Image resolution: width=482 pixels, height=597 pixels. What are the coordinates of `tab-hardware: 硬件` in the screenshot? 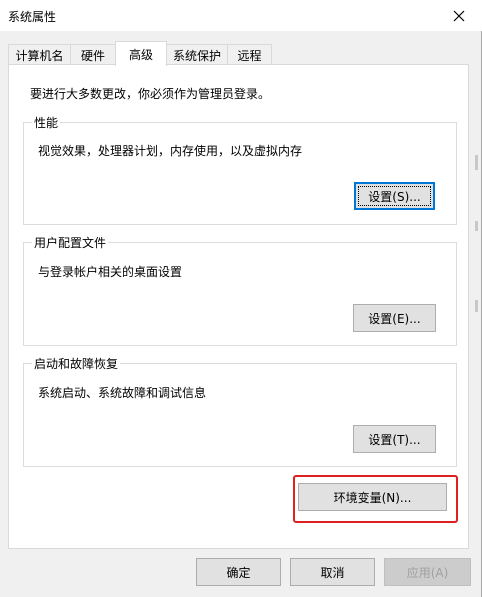 It's located at (93, 54).